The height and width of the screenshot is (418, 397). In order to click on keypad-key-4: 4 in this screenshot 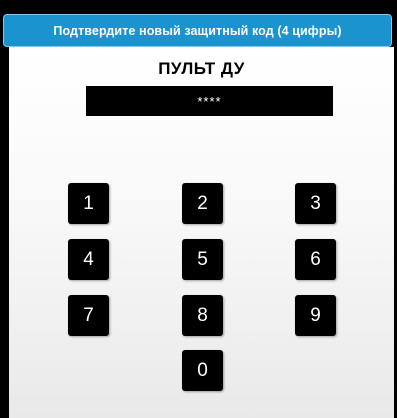, I will do `click(88, 259)`.